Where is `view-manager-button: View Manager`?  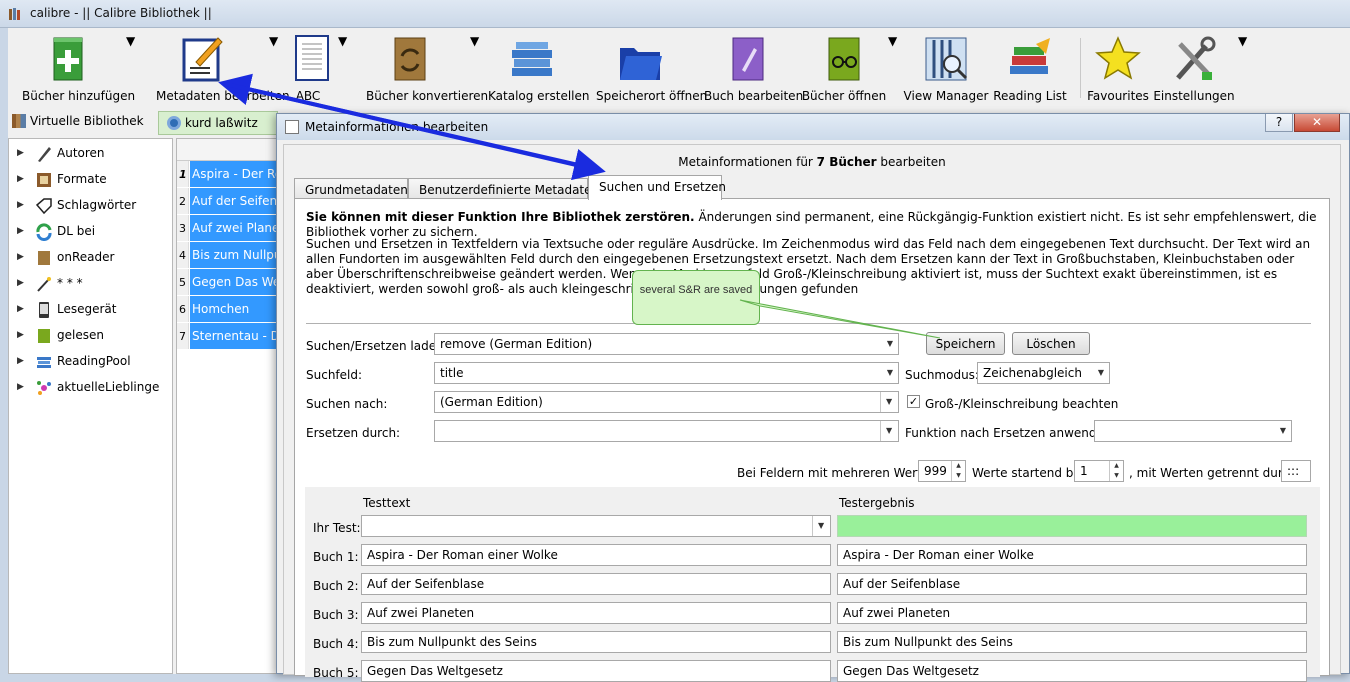 view-manager-button: View Manager is located at coordinates (946, 70).